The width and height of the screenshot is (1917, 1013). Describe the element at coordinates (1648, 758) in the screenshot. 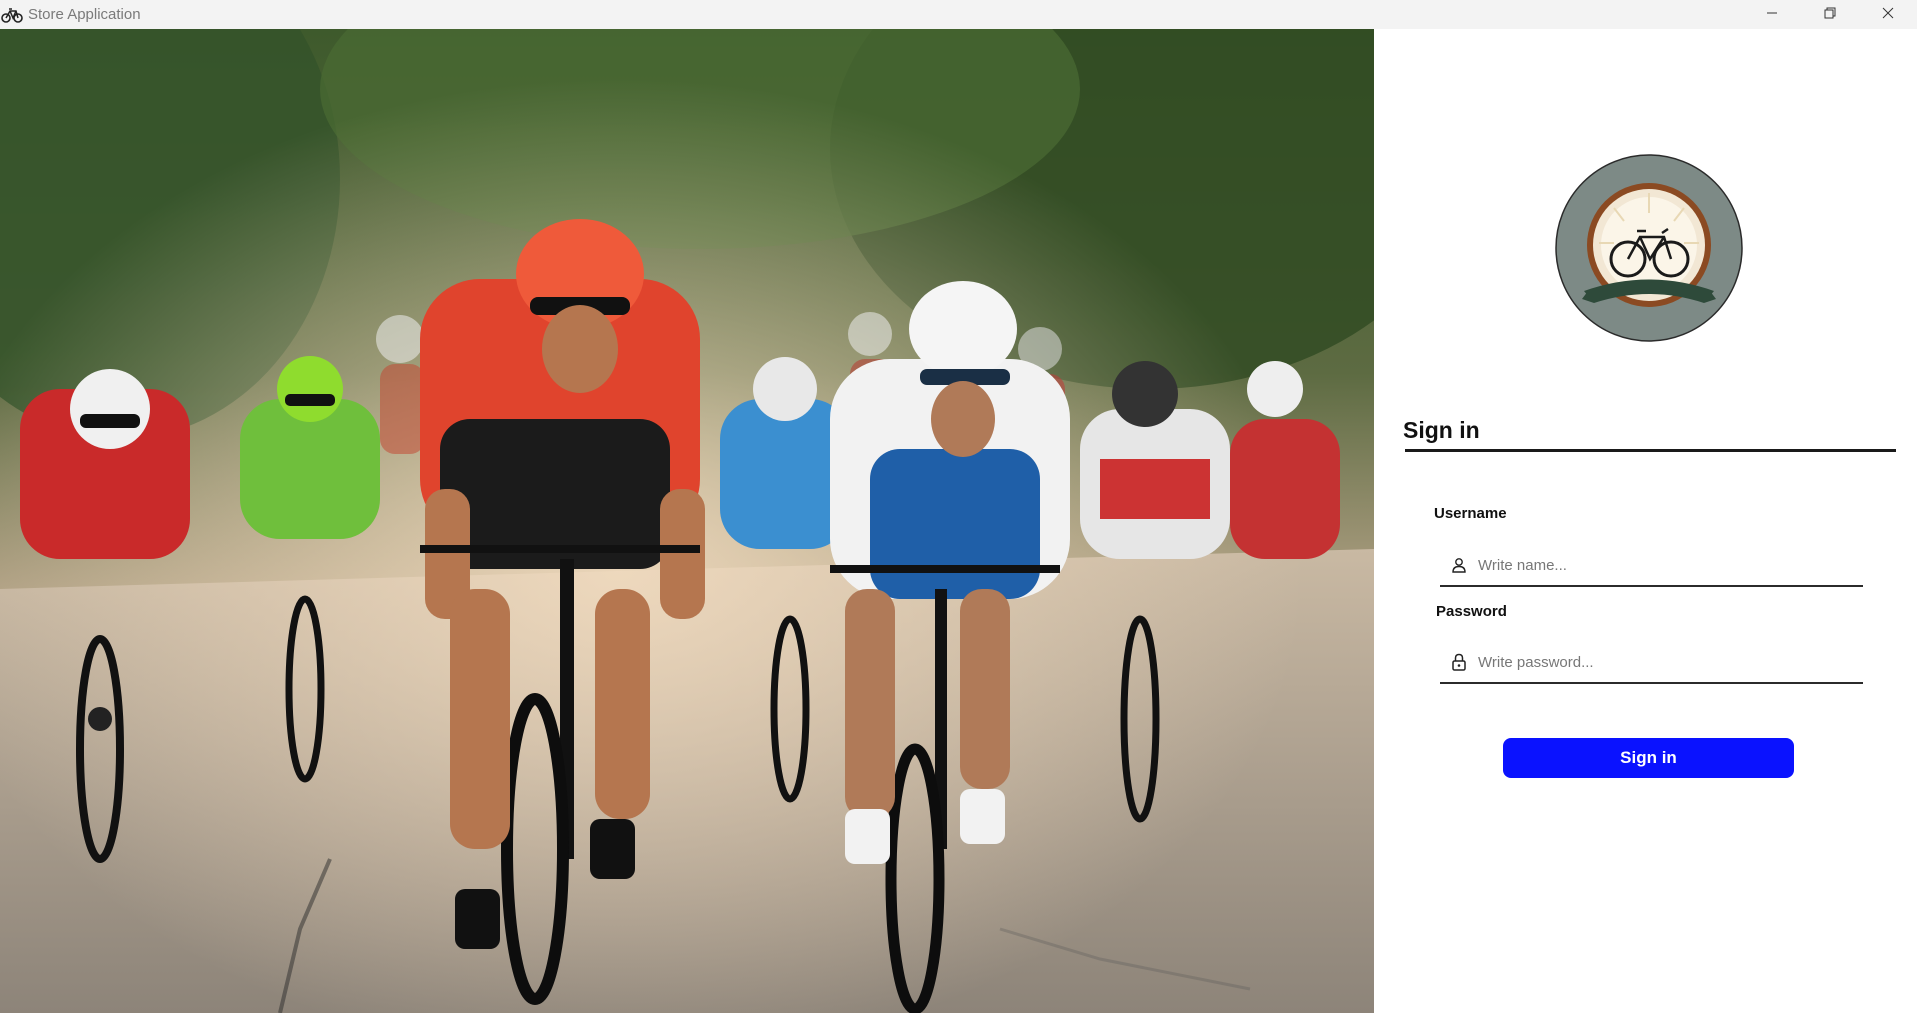

I see `sign-in-button: Sign in` at that location.